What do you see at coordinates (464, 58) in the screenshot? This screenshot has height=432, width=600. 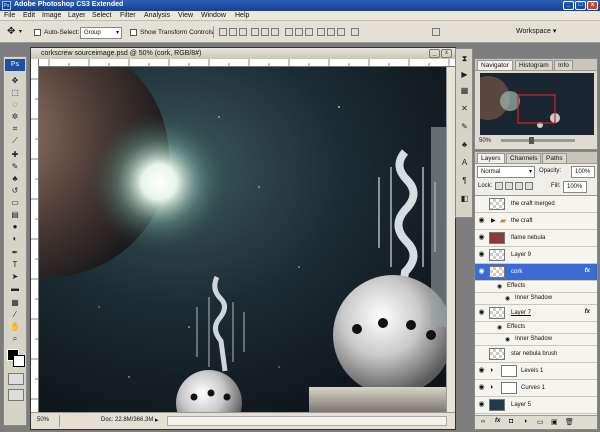 I see `history-panel-icon: ⧗` at bounding box center [464, 58].